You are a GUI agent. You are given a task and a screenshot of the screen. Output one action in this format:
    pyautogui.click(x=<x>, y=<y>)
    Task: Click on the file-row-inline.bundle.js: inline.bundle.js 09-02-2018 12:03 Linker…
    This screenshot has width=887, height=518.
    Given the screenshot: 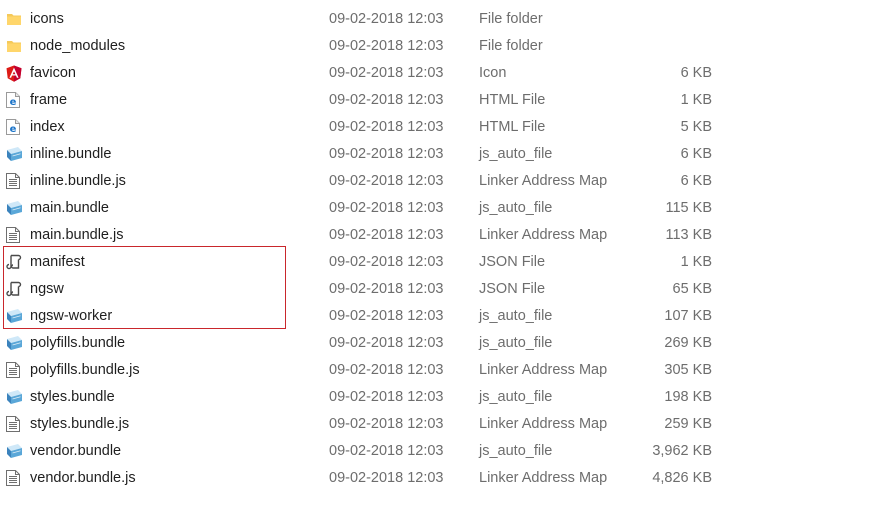 What is the action you would take?
    pyautogui.click(x=443, y=181)
    